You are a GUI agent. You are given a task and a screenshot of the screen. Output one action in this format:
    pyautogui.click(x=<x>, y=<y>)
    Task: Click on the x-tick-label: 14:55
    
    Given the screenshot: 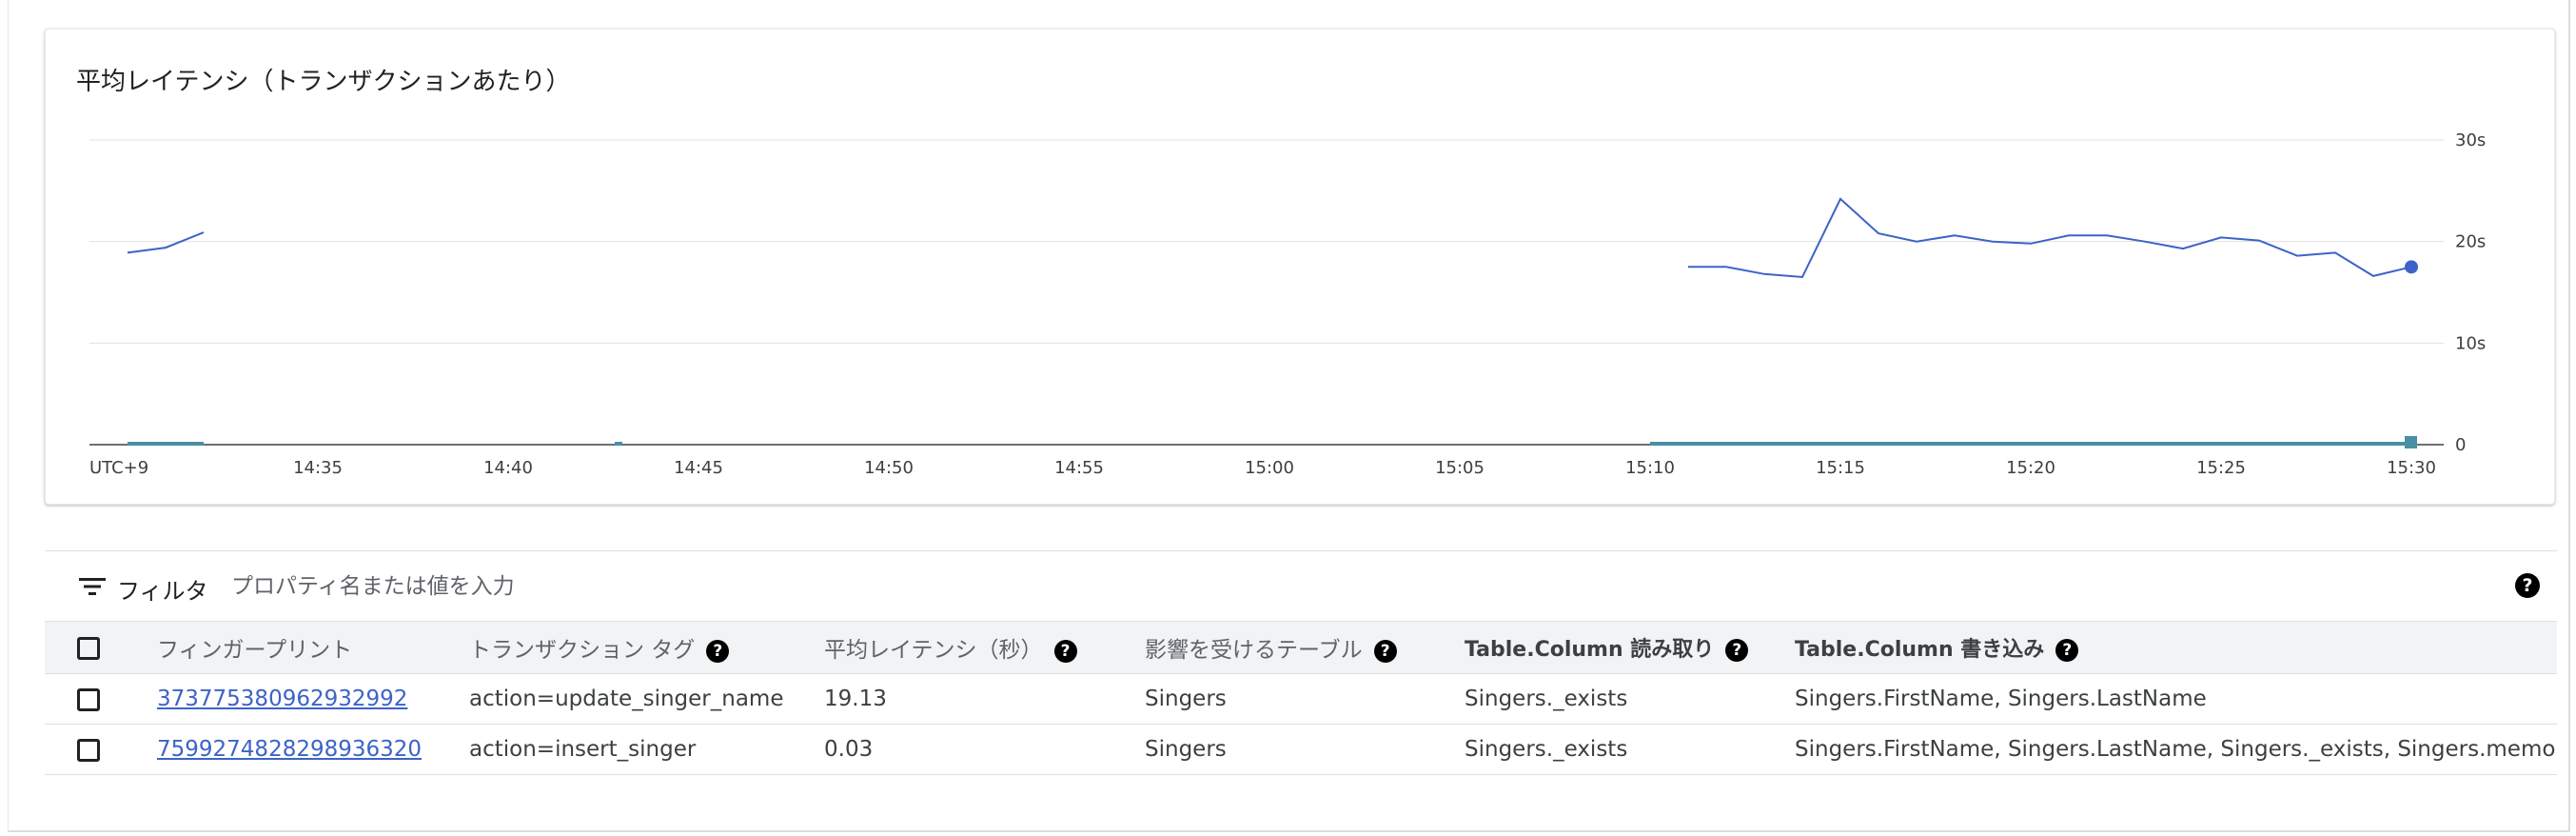 What is the action you would take?
    pyautogui.click(x=1079, y=468)
    